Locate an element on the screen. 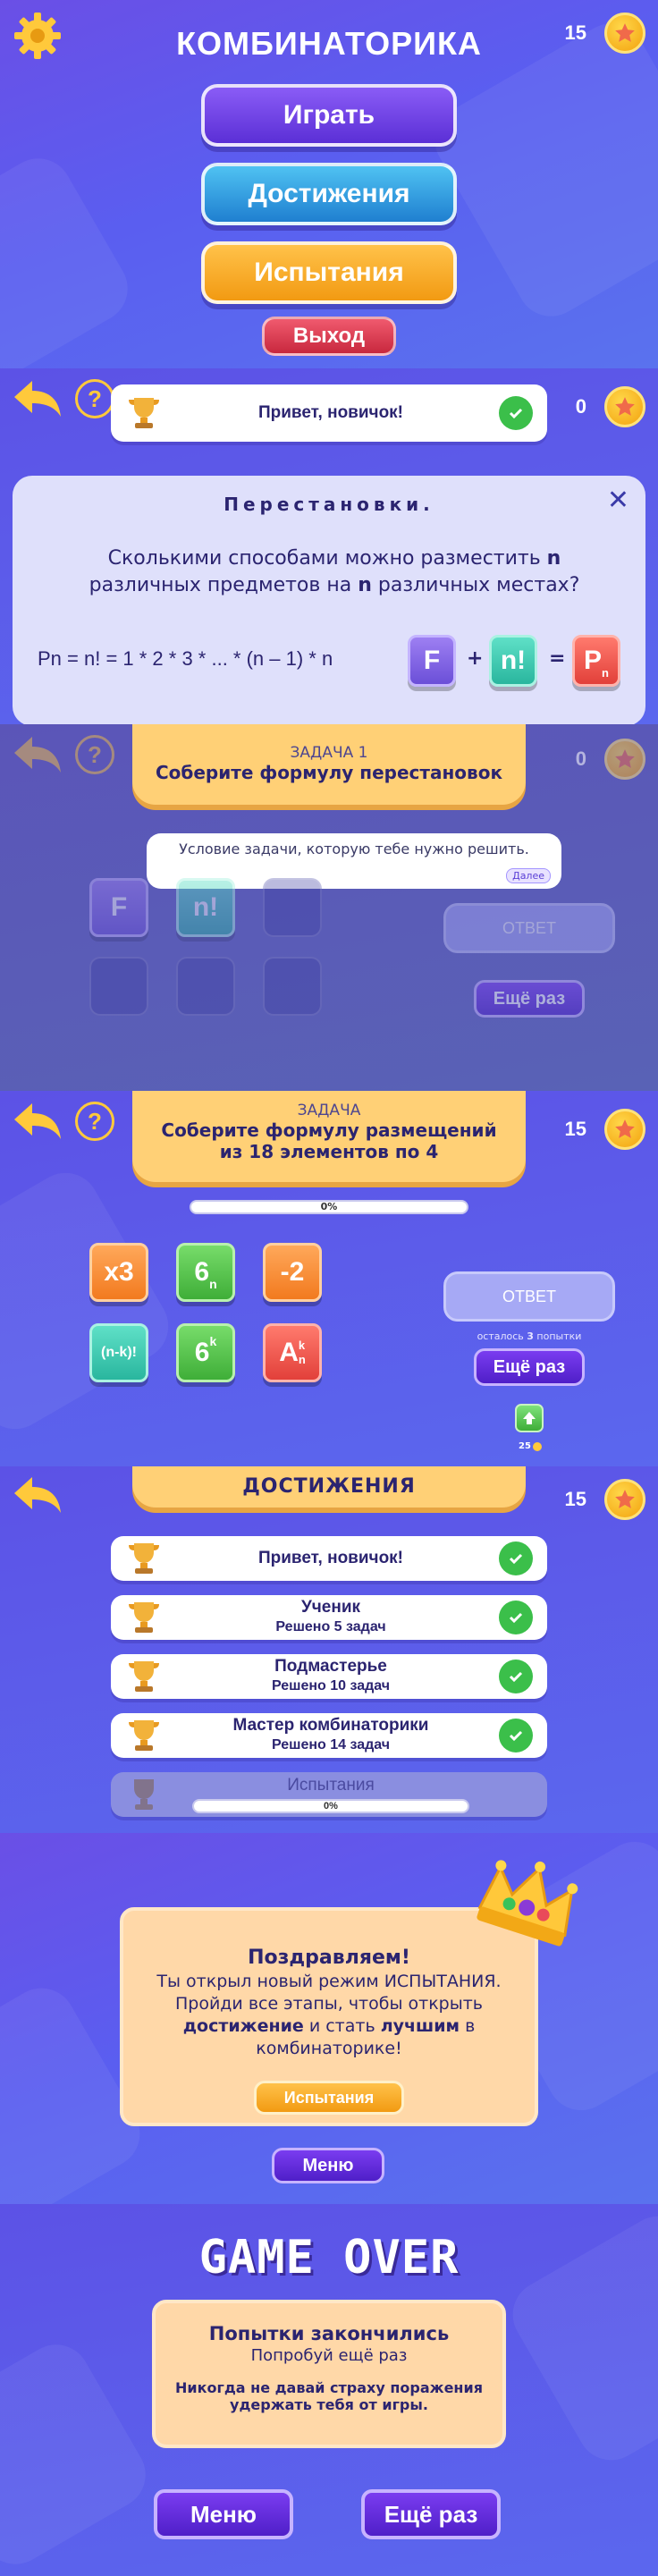 This screenshot has width=658, height=2576. achievement-item-locked: Испытания 0% is located at coordinates (329, 1794).